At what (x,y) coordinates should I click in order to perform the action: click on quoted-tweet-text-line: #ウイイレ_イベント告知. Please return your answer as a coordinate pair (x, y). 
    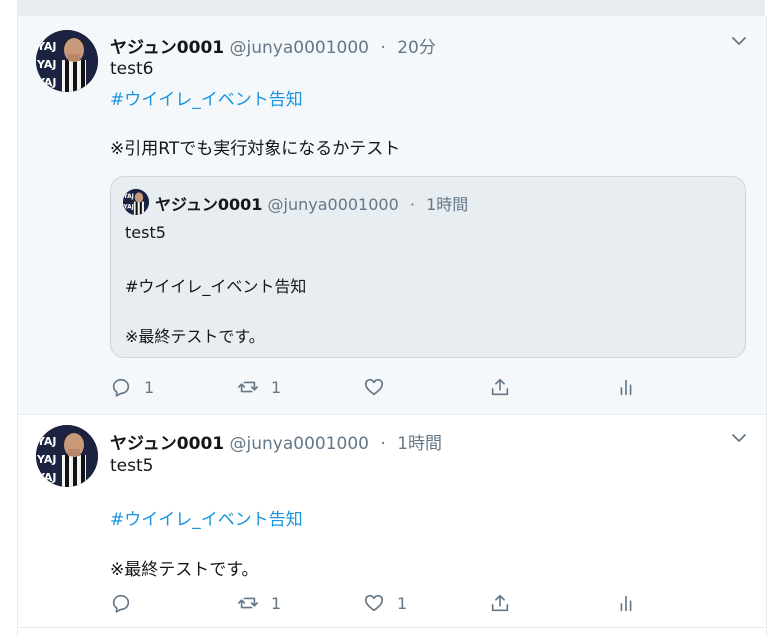
    Looking at the image, I should click on (216, 286).